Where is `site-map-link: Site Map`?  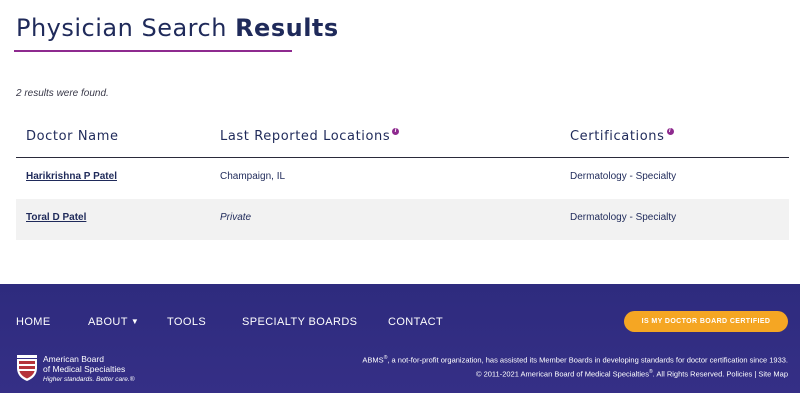
site-map-link: Site Map is located at coordinates (773, 374).